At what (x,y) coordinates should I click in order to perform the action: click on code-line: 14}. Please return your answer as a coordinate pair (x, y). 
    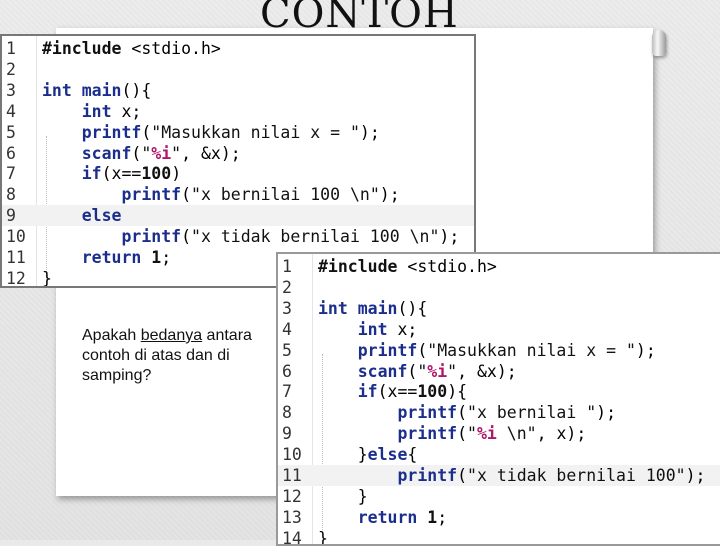
    Looking at the image, I should click on (499, 537).